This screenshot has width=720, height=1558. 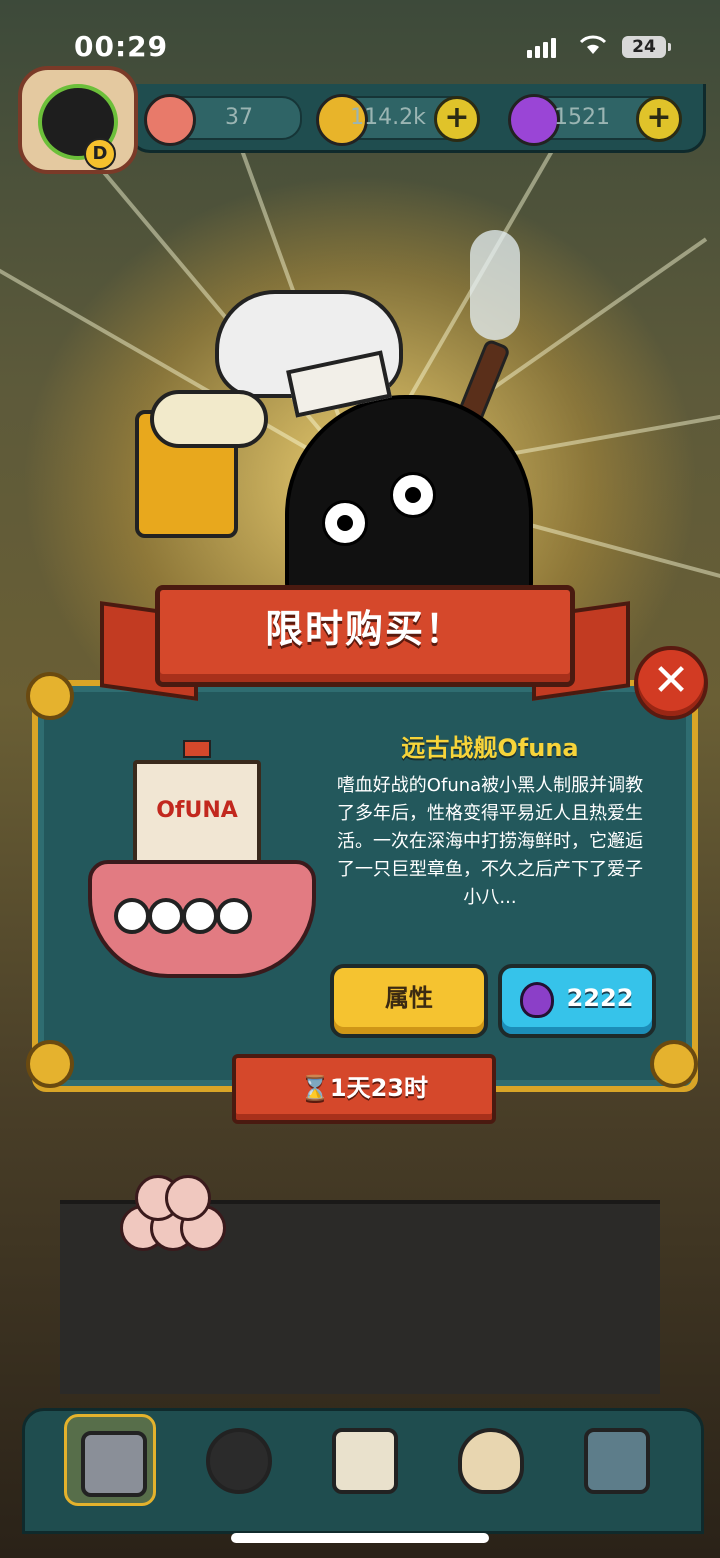 I want to click on add-coins-button: +, so click(x=457, y=119).